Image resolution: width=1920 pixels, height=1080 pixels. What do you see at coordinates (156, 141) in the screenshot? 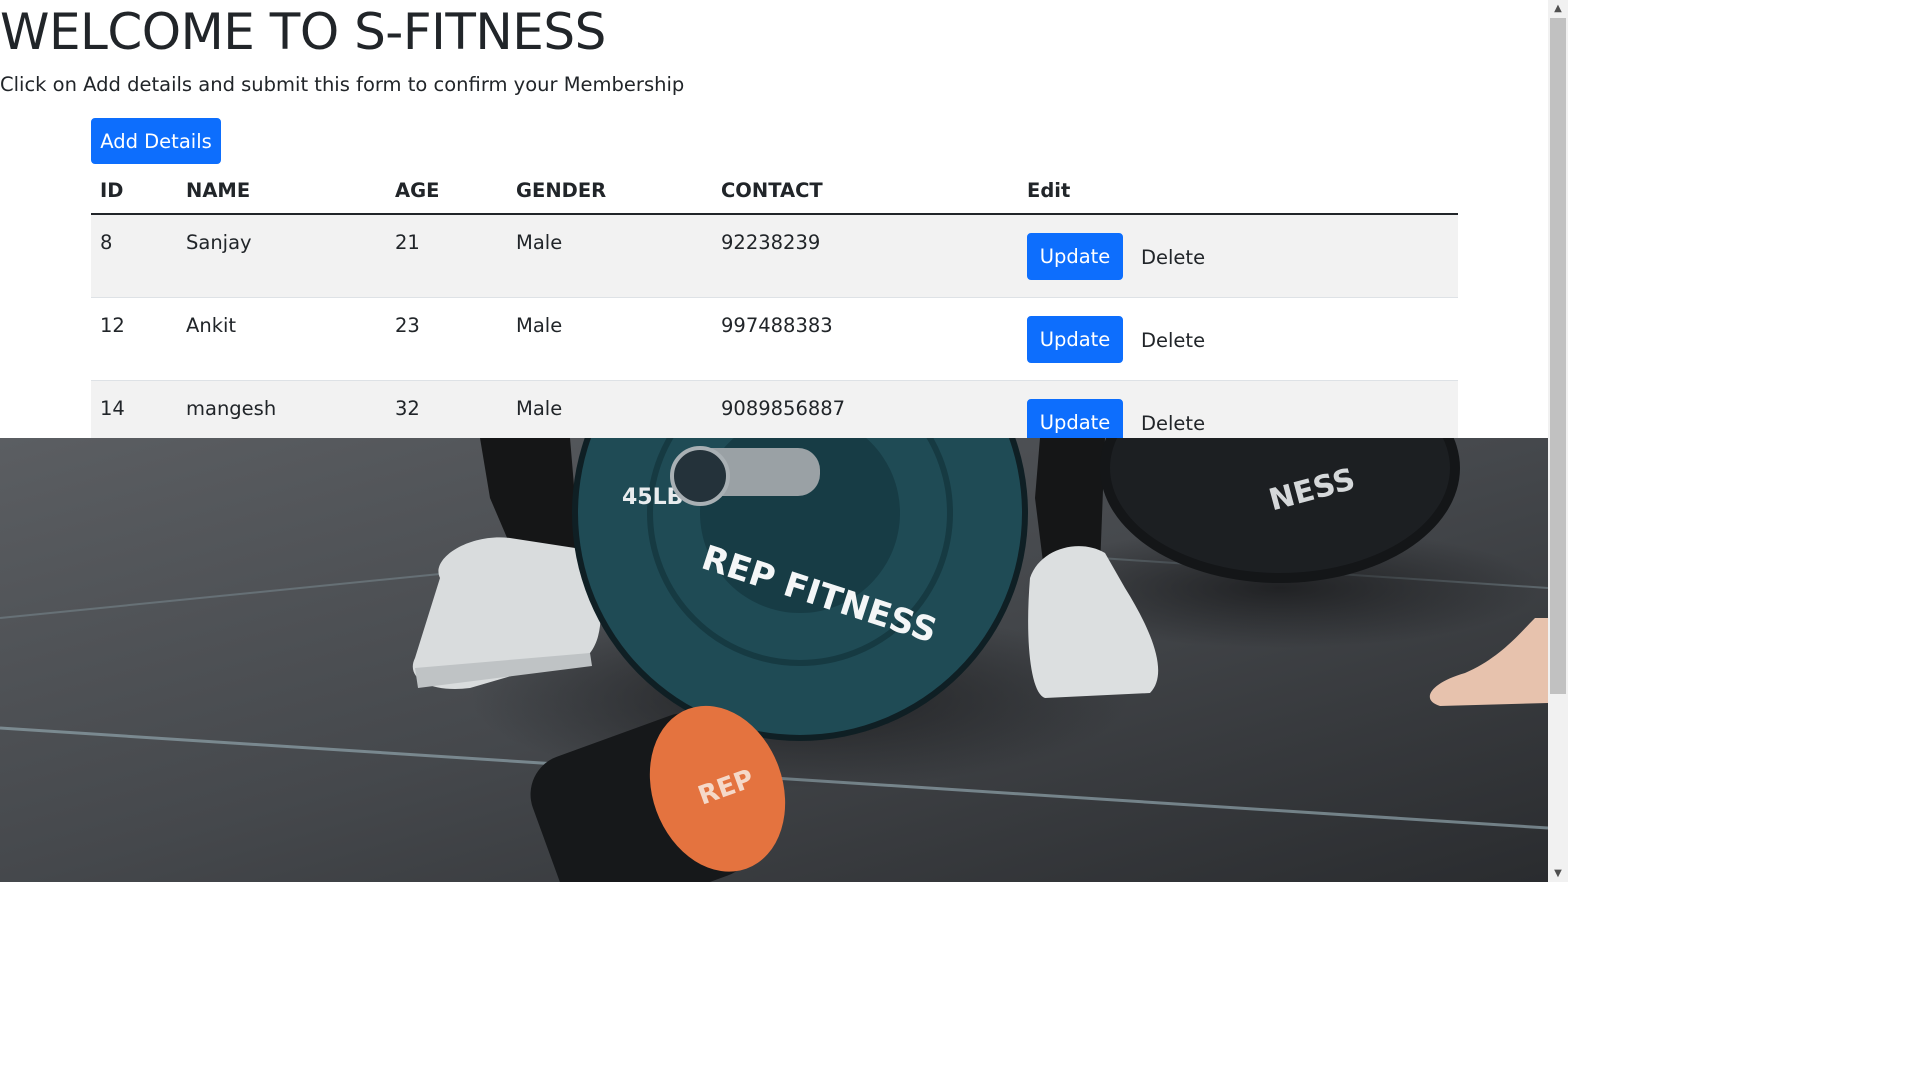
I see `add-details-button: Add Details` at bounding box center [156, 141].